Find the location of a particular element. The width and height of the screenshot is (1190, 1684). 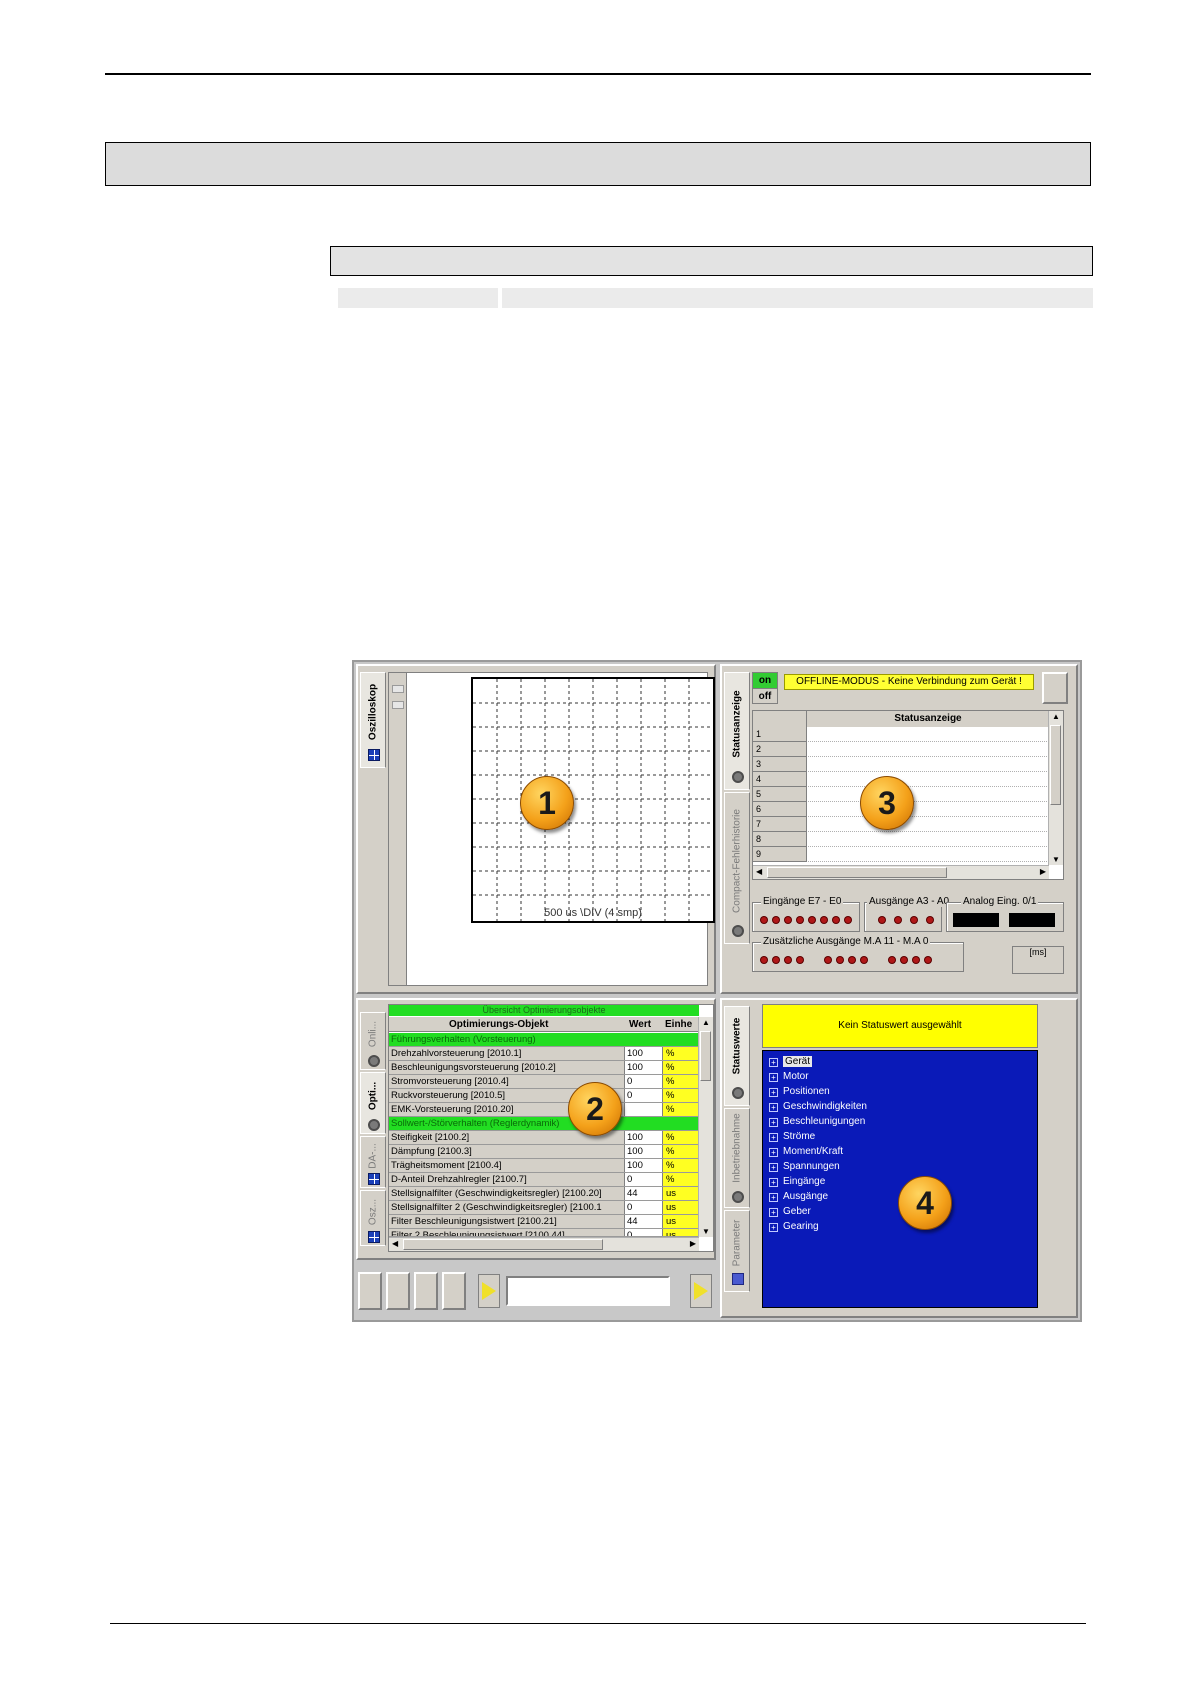

tree-node: + Gerät is located at coordinates (791, 1062).